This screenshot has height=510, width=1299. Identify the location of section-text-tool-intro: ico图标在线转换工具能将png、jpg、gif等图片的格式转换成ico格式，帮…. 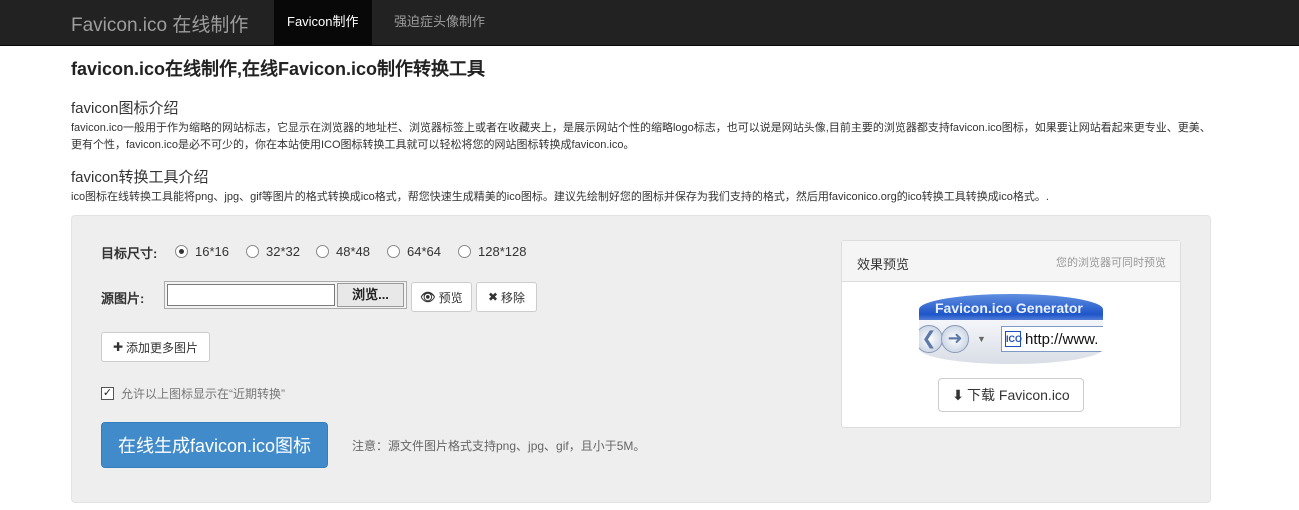
(560, 197).